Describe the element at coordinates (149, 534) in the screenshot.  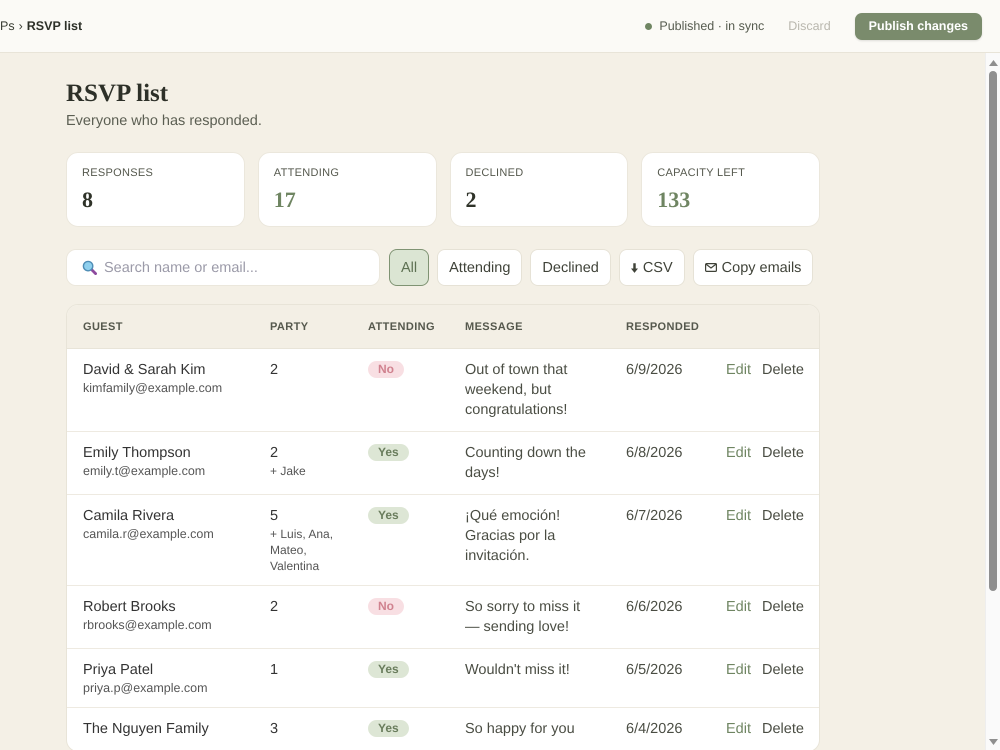
I see `guest-email: camila.r@example.com` at that location.